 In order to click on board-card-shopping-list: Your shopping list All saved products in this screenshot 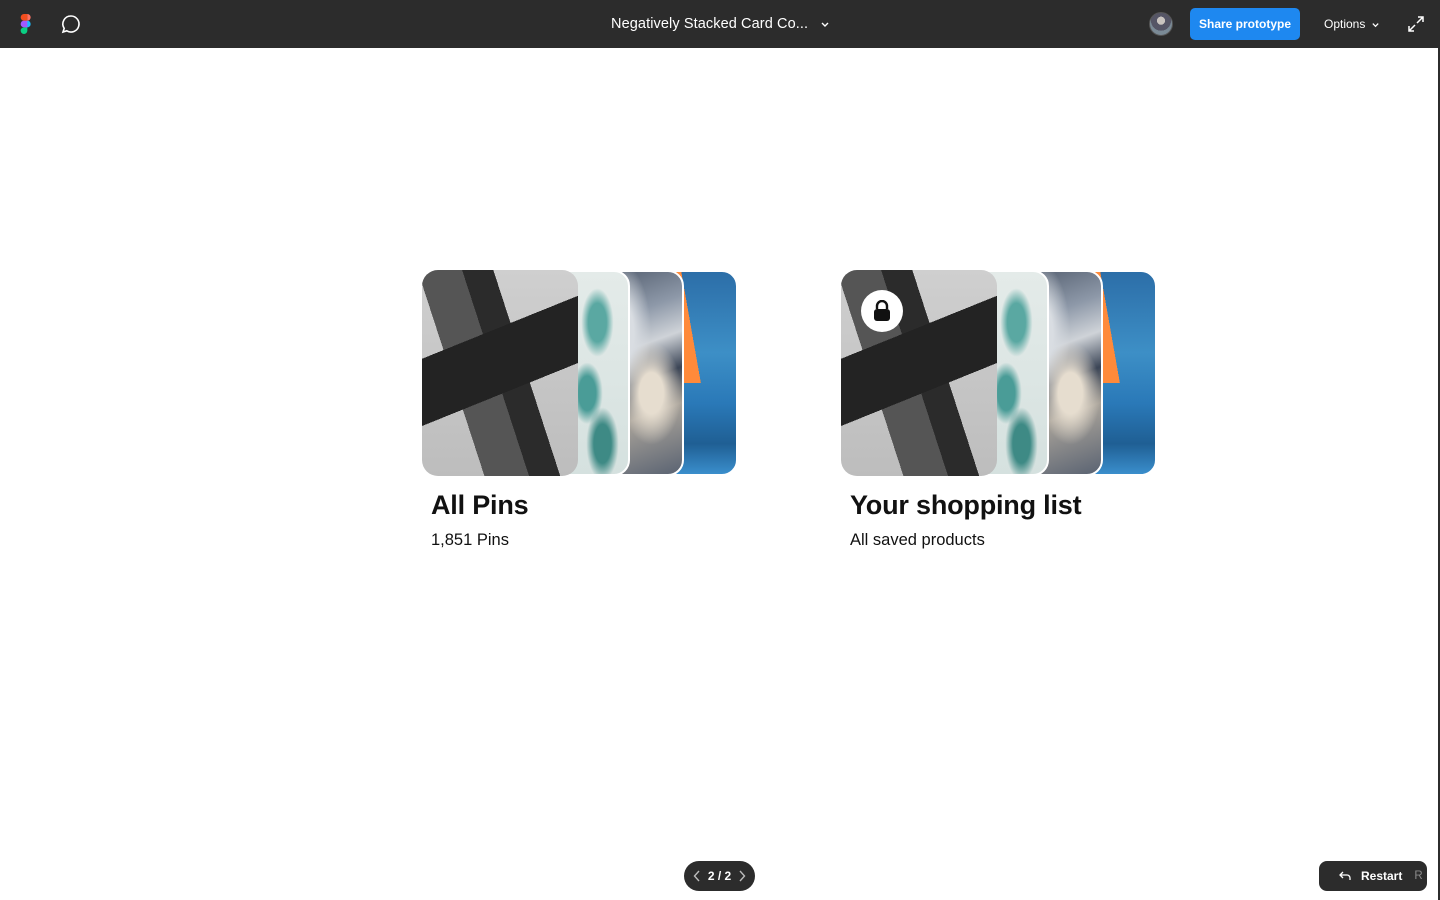, I will do `click(999, 410)`.